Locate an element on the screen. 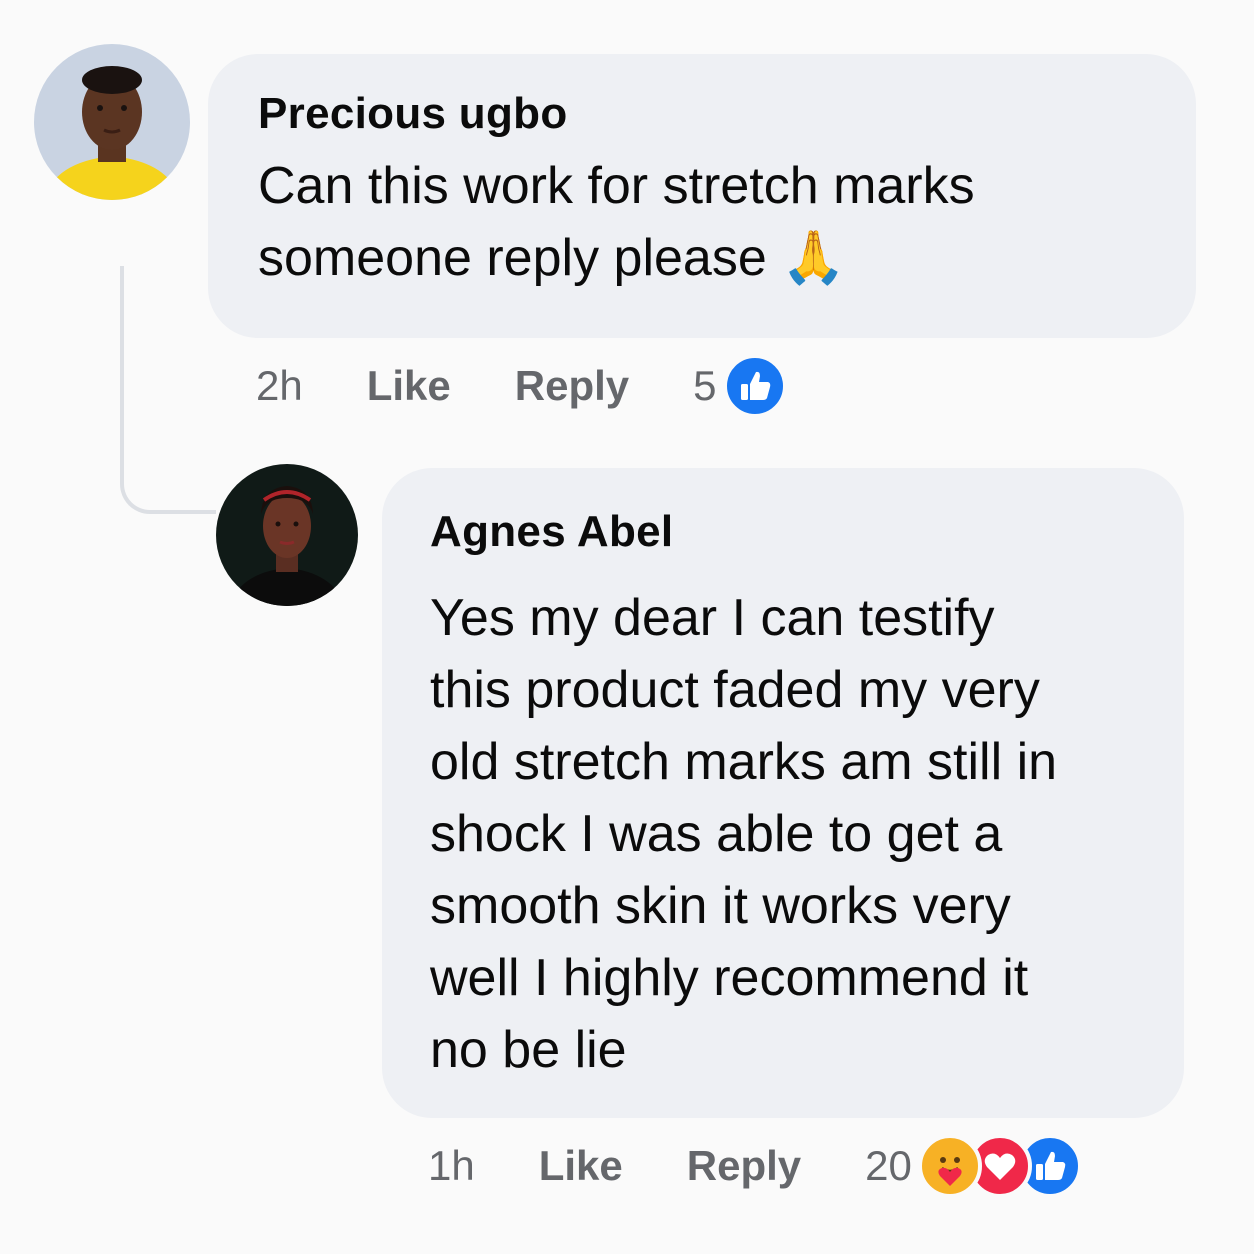 Image resolution: width=1254 pixels, height=1254 pixels. comment-actions: 2h Like Reply 5 is located at coordinates (521, 386).